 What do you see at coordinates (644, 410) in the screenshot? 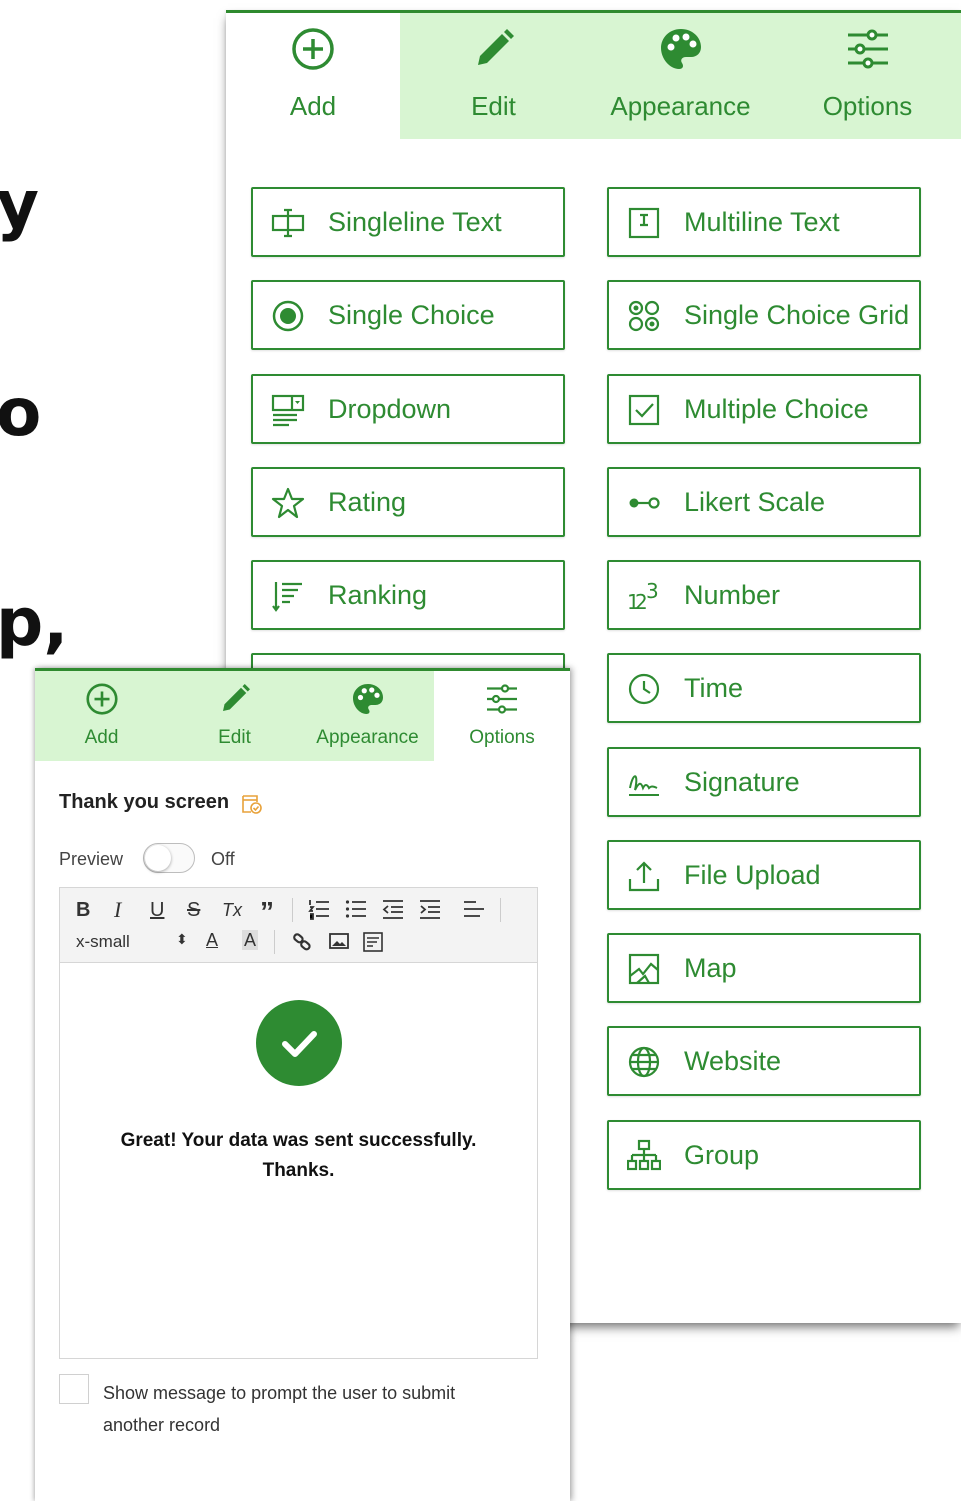
I see `checkbox-icon` at bounding box center [644, 410].